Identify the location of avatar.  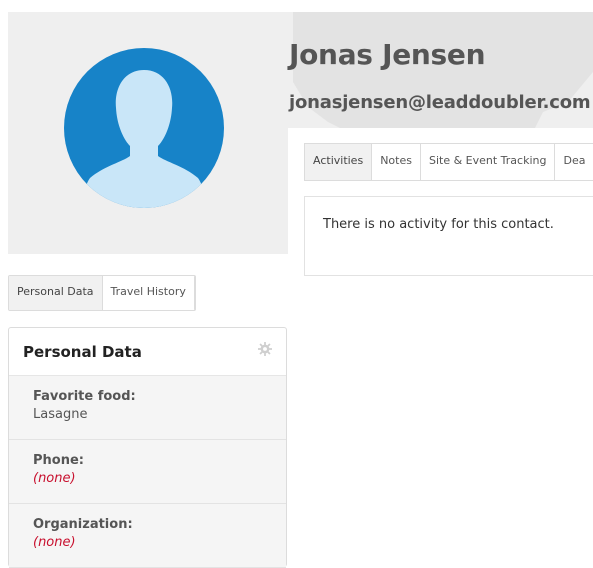
(144, 128).